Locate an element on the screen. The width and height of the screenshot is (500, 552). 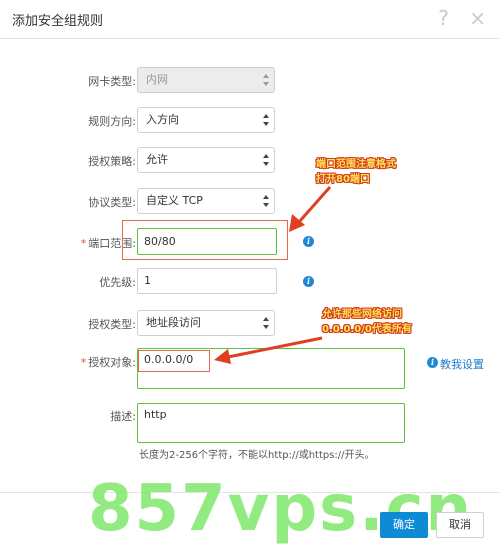
port-arrow is located at coordinates (310, 209).